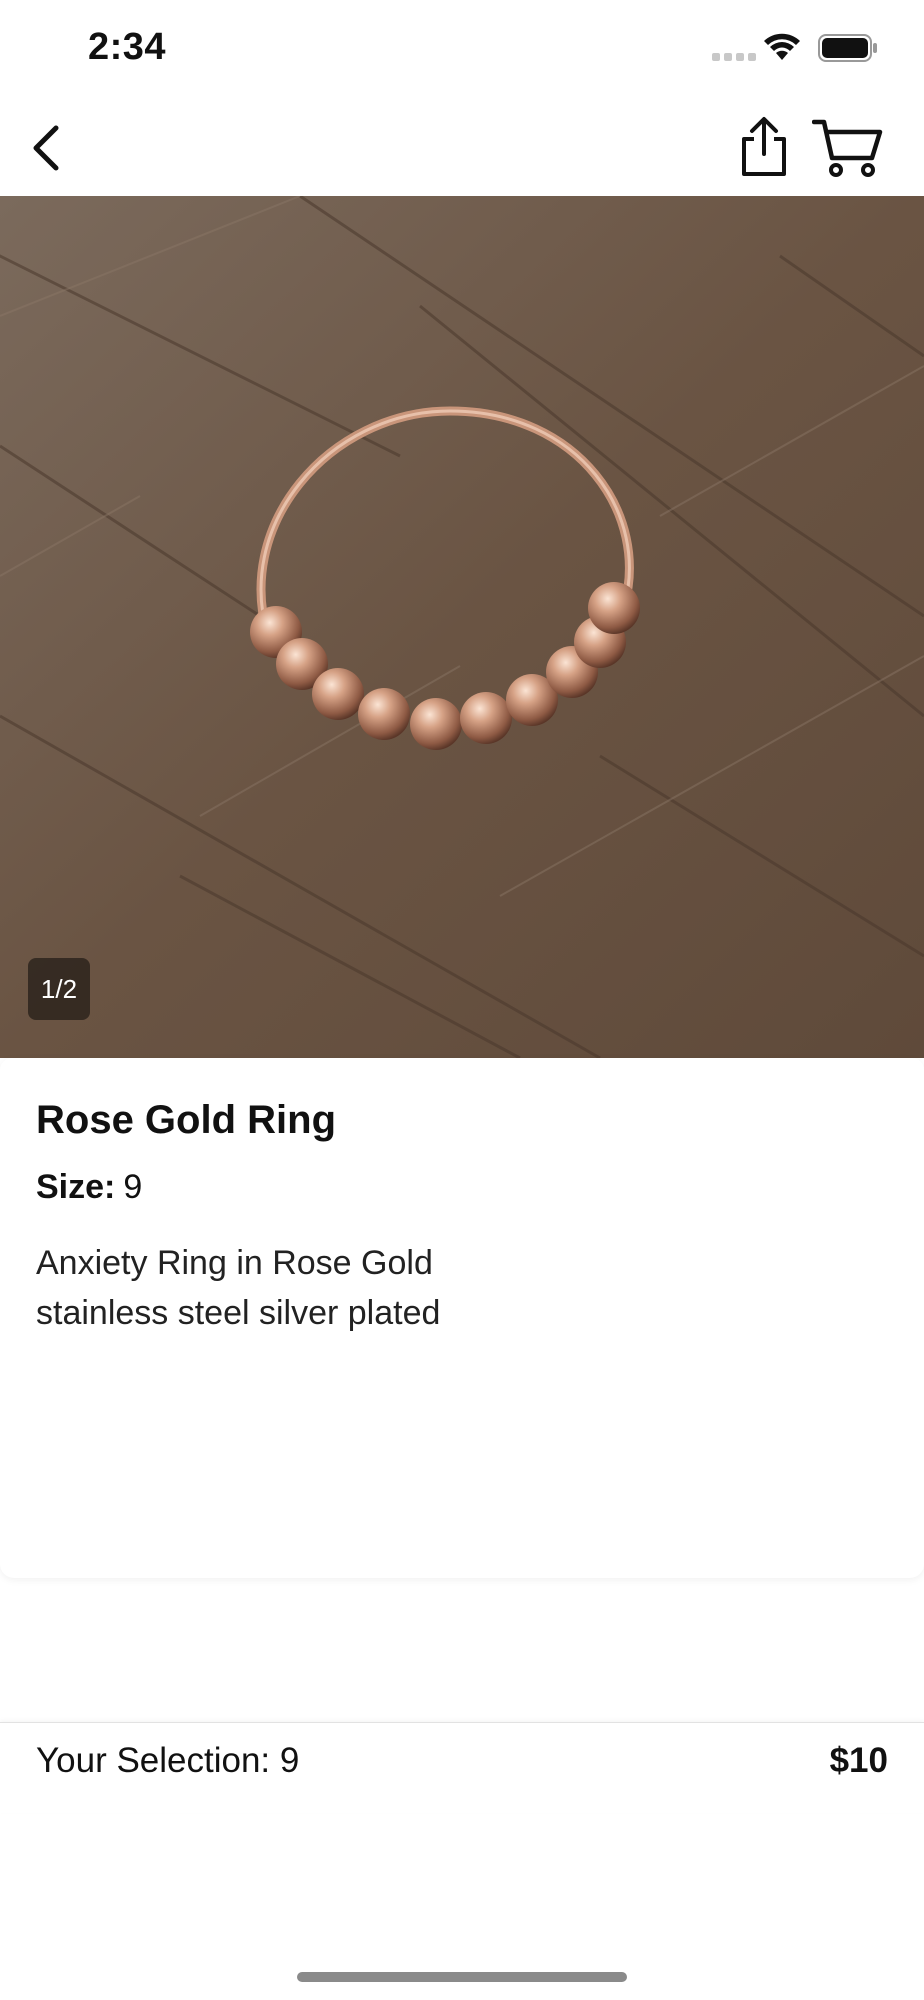 The image size is (924, 2000). Describe the element at coordinates (234, 1263) in the screenshot. I see `description-line: Anxiety Ring in Rose Gold` at that location.